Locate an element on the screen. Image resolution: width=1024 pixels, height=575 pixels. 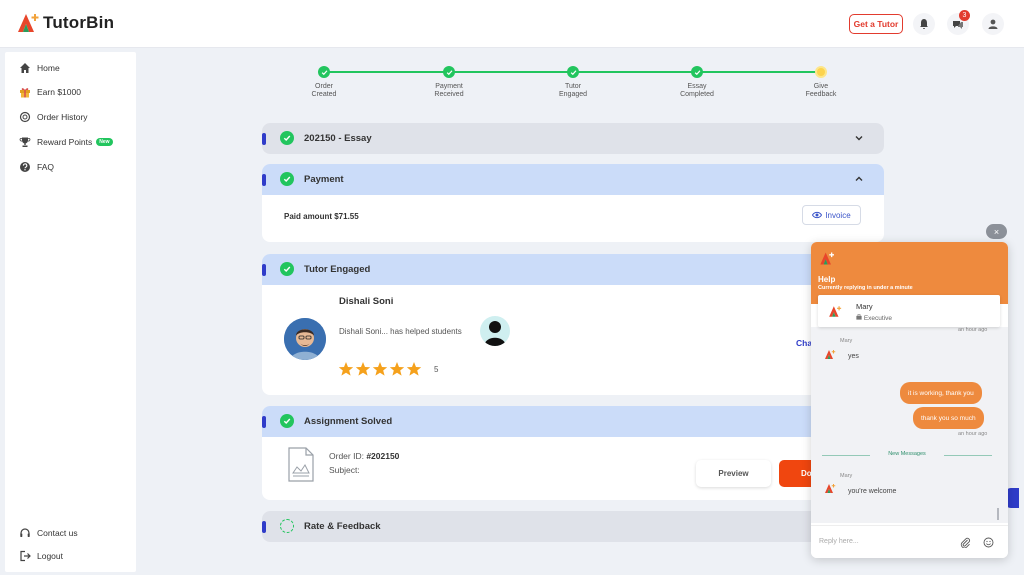
sidebar-item-reward-points: Reward Points New is located at coordinates (65, 141).